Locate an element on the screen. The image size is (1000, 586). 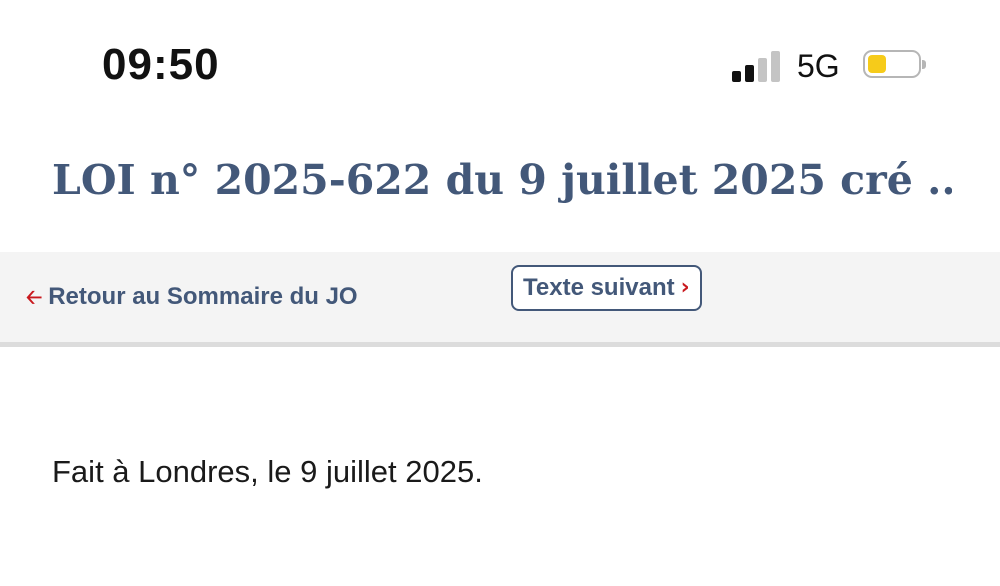
back-to-summary-link: 🡠 Retour au Sommaire du JO is located at coordinates (192, 297).